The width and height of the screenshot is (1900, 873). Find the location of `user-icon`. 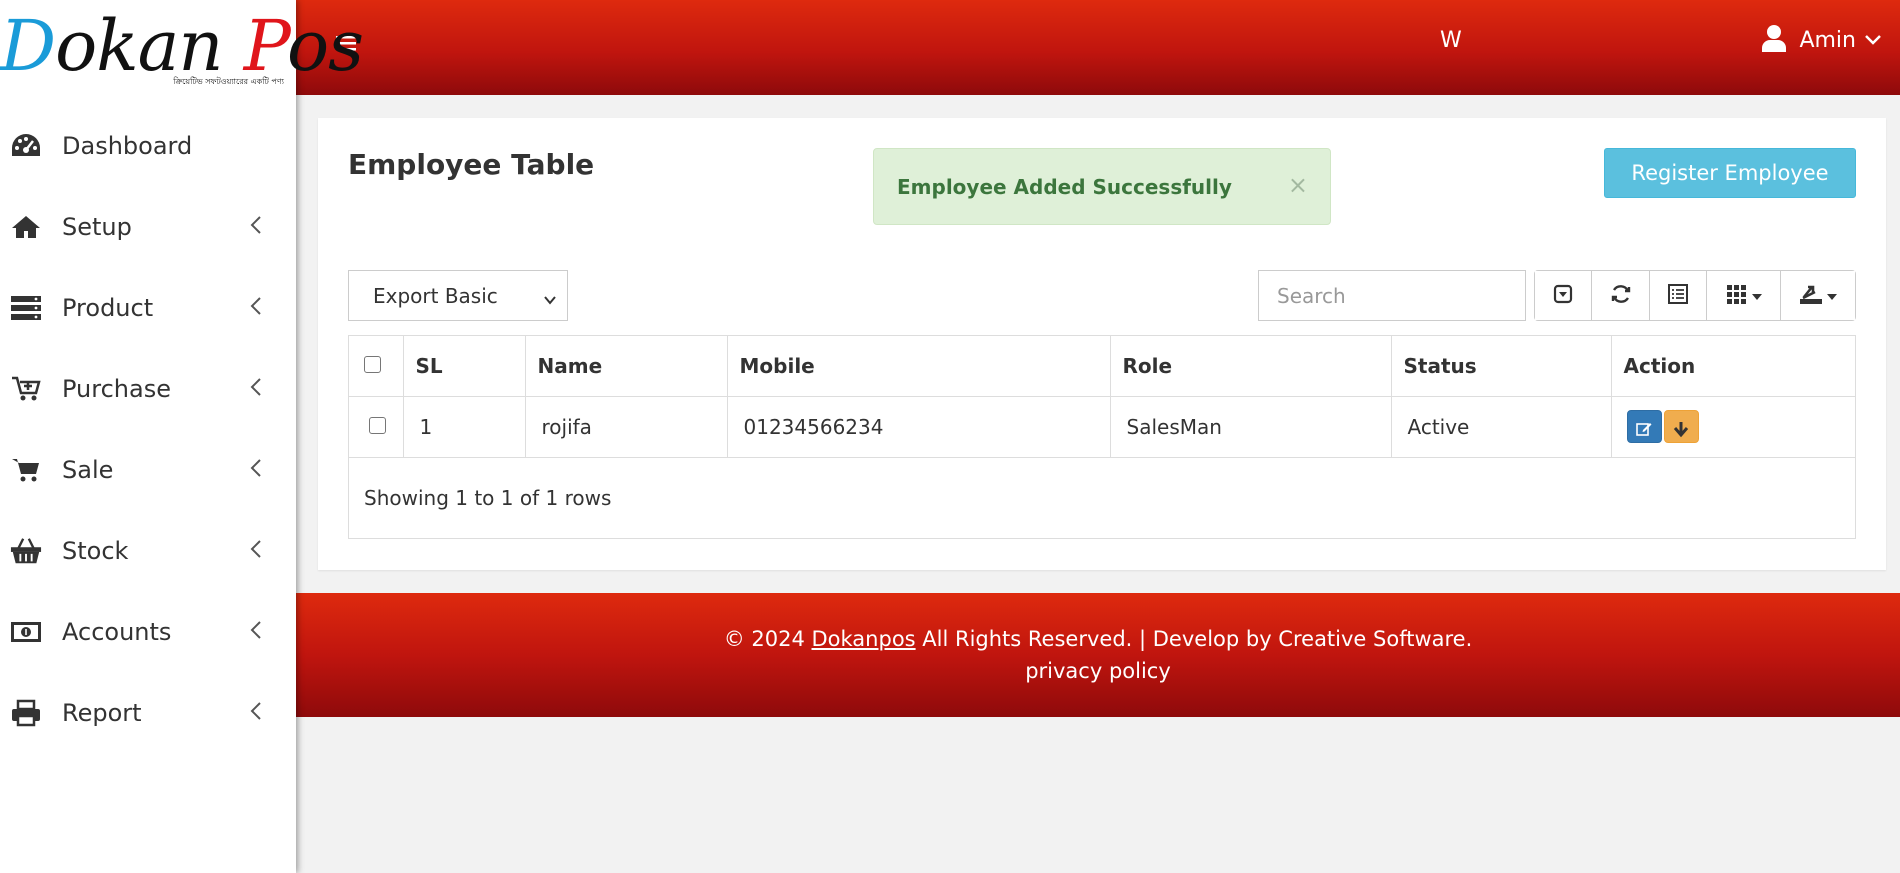

user-icon is located at coordinates (1774, 40).